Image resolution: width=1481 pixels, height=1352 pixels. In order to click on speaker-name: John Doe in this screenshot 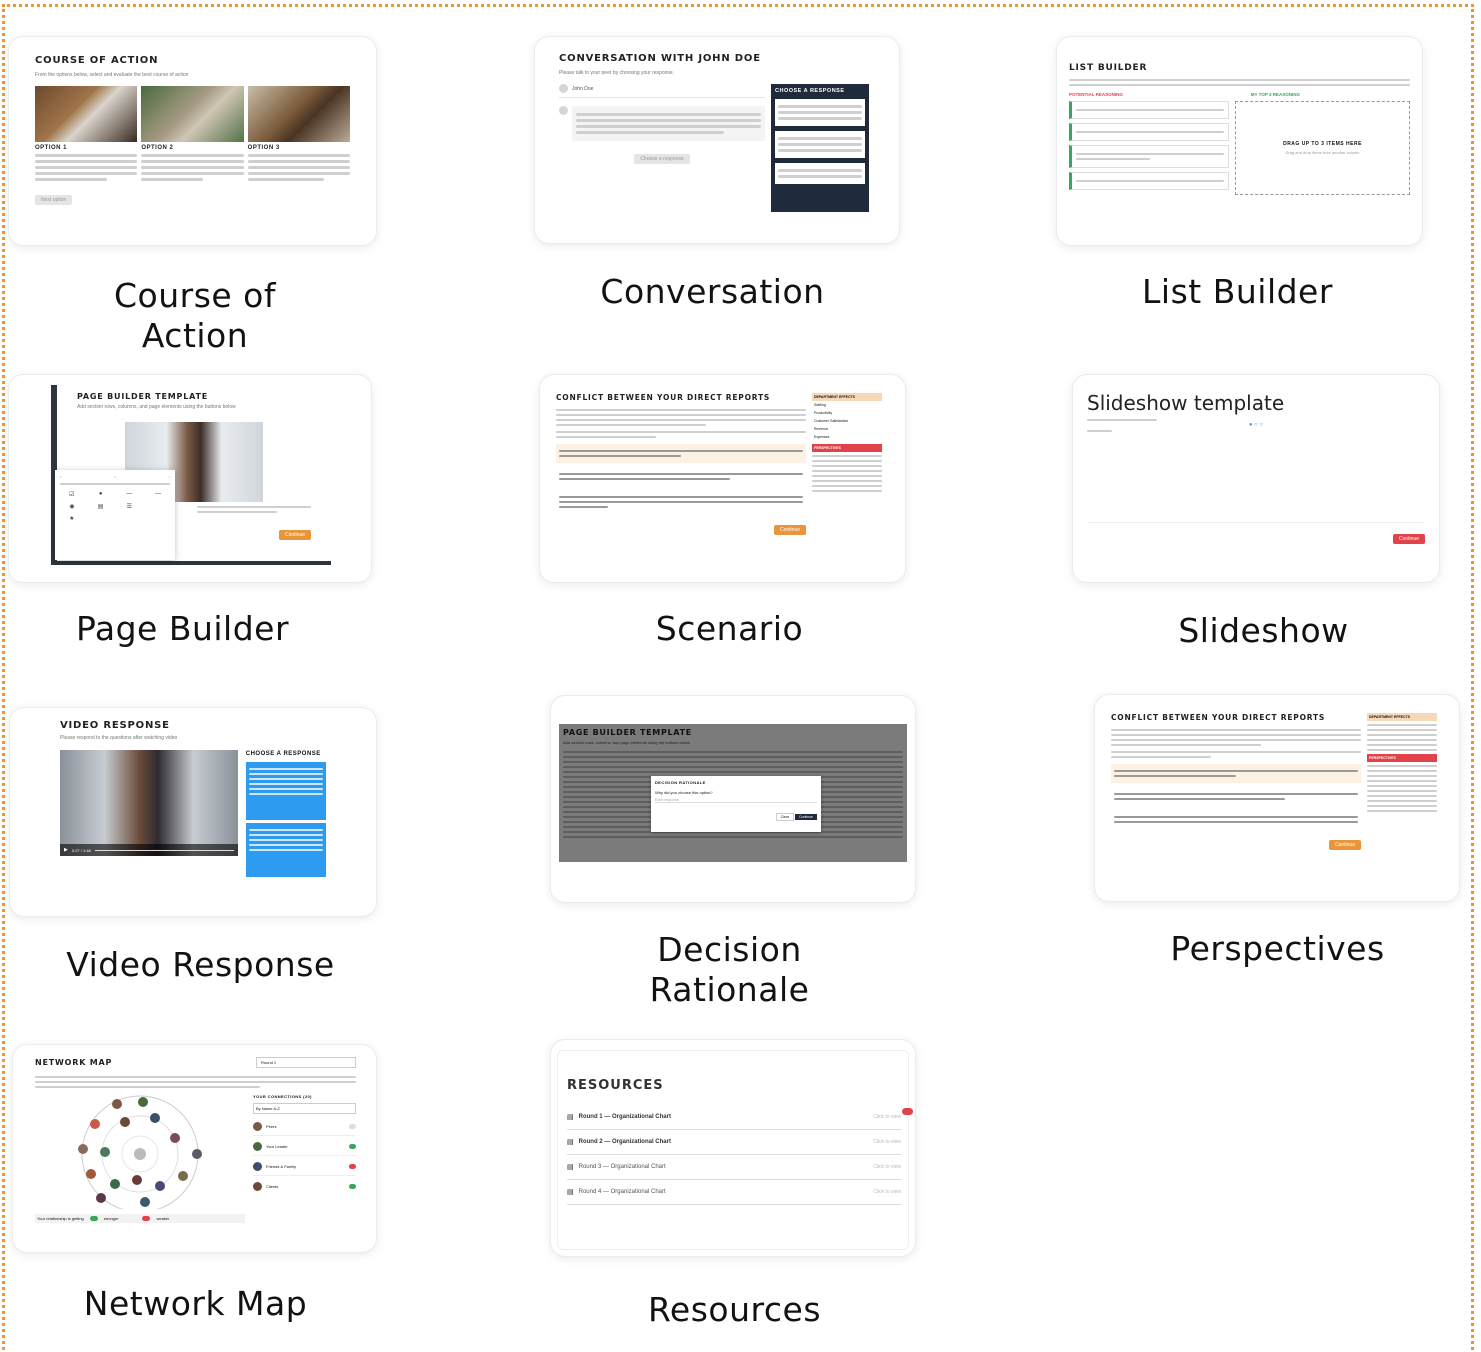, I will do `click(583, 88)`.